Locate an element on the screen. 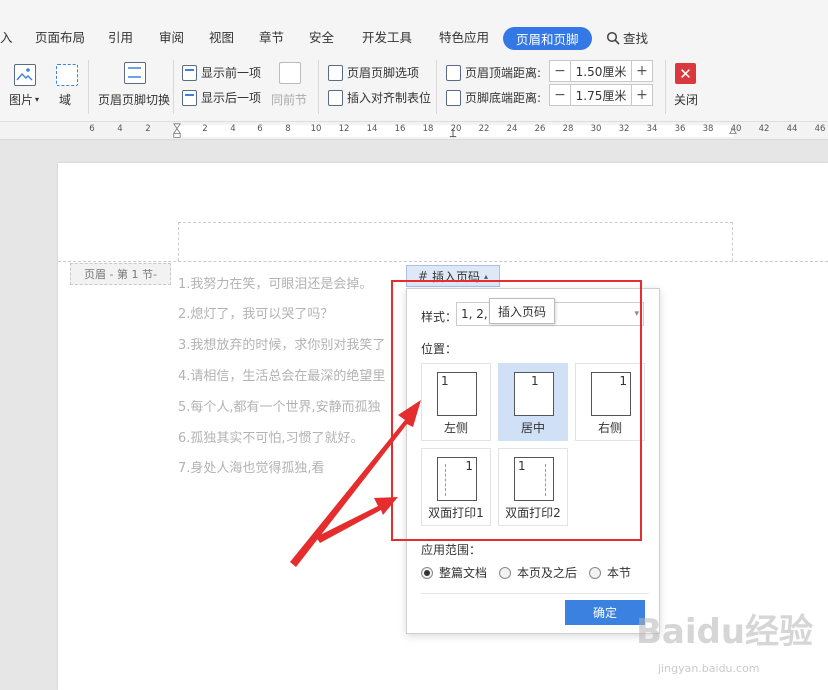  baidu-watermark: Baidu经验 is located at coordinates (725, 632).